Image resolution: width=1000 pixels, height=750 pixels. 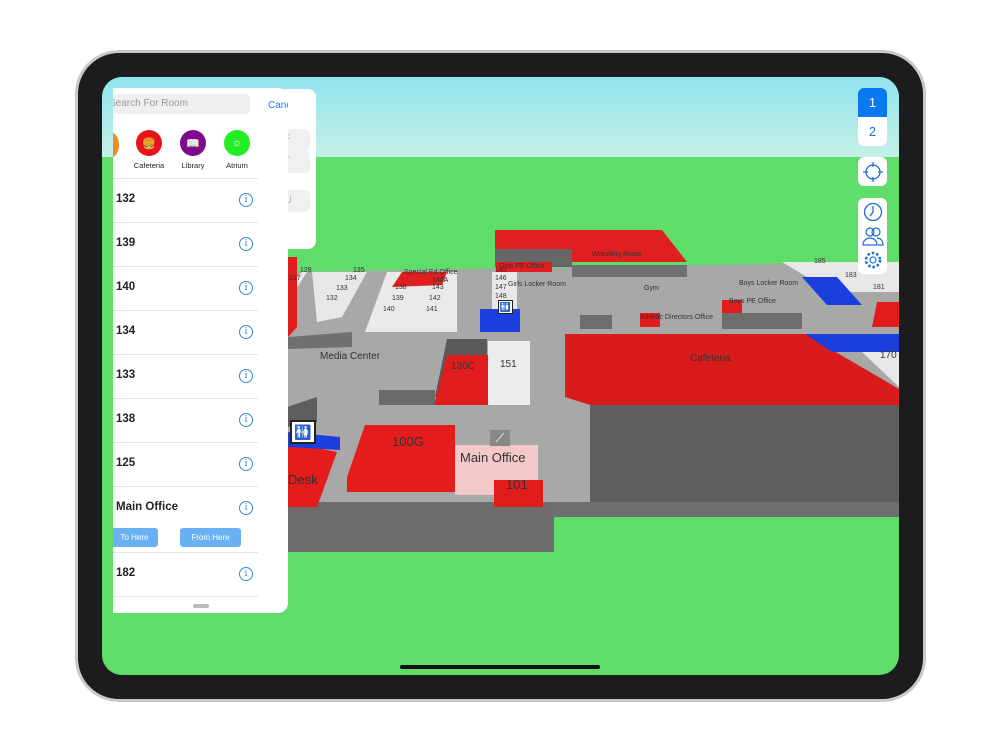 I want to click on gear-icon, so click(x=873, y=260).